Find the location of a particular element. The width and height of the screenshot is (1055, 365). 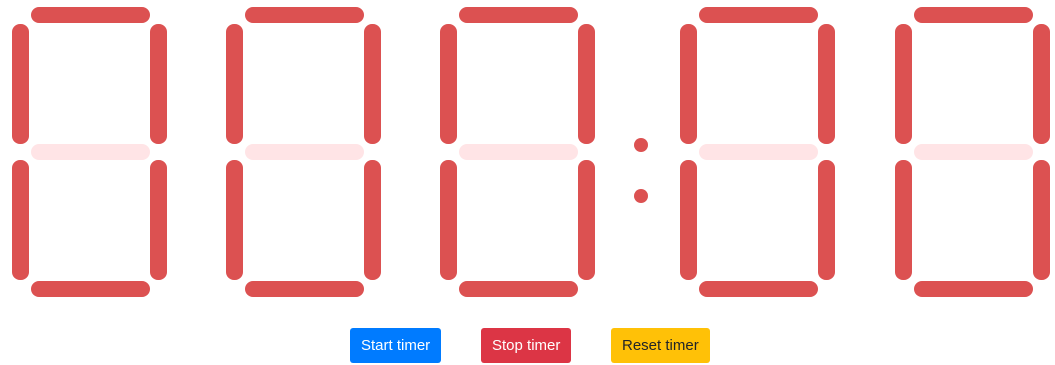

reset-timer-button: Reset timer is located at coordinates (660, 345).